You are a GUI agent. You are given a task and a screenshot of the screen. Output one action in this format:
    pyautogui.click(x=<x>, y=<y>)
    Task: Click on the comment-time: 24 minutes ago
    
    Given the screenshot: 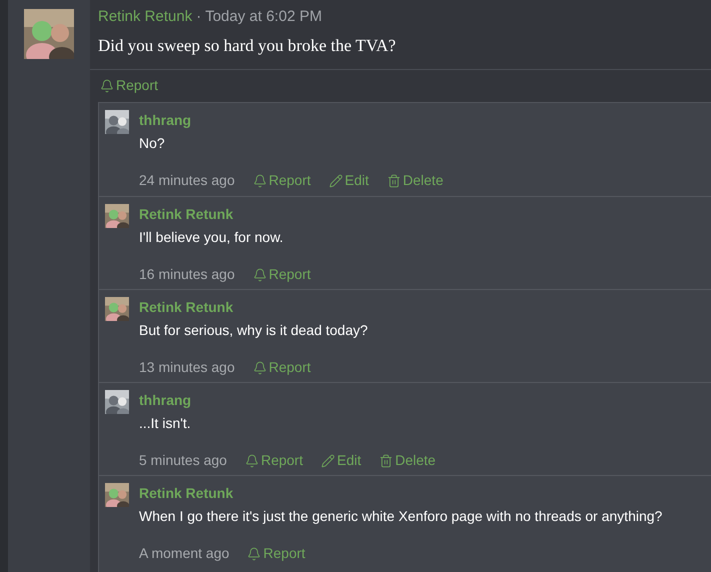 What is the action you would take?
    pyautogui.click(x=187, y=180)
    